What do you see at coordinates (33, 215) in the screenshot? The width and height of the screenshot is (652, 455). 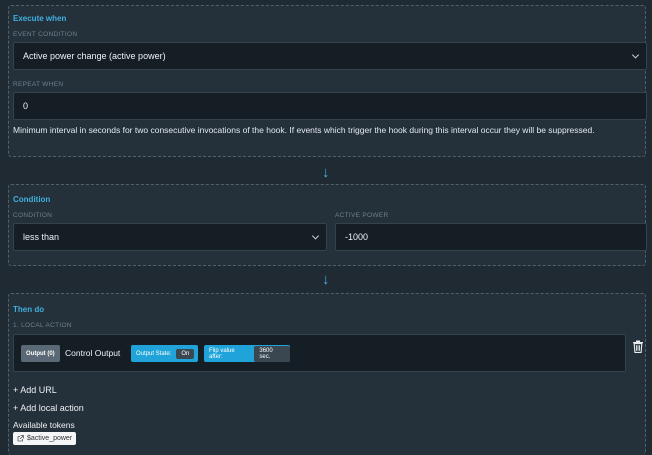 I see `condition-label: CONDITION` at bounding box center [33, 215].